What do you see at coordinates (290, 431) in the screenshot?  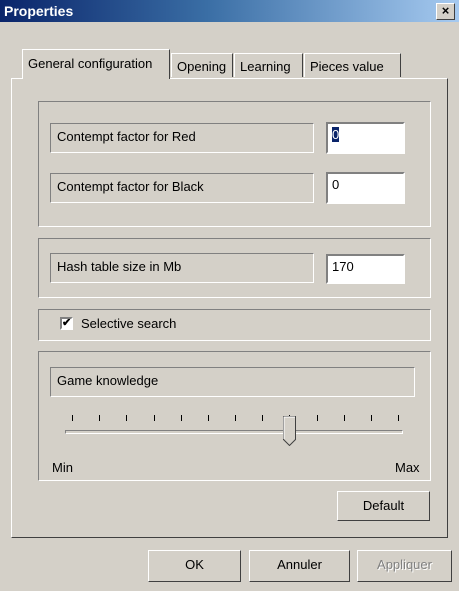 I see `slider-thumb` at bounding box center [290, 431].